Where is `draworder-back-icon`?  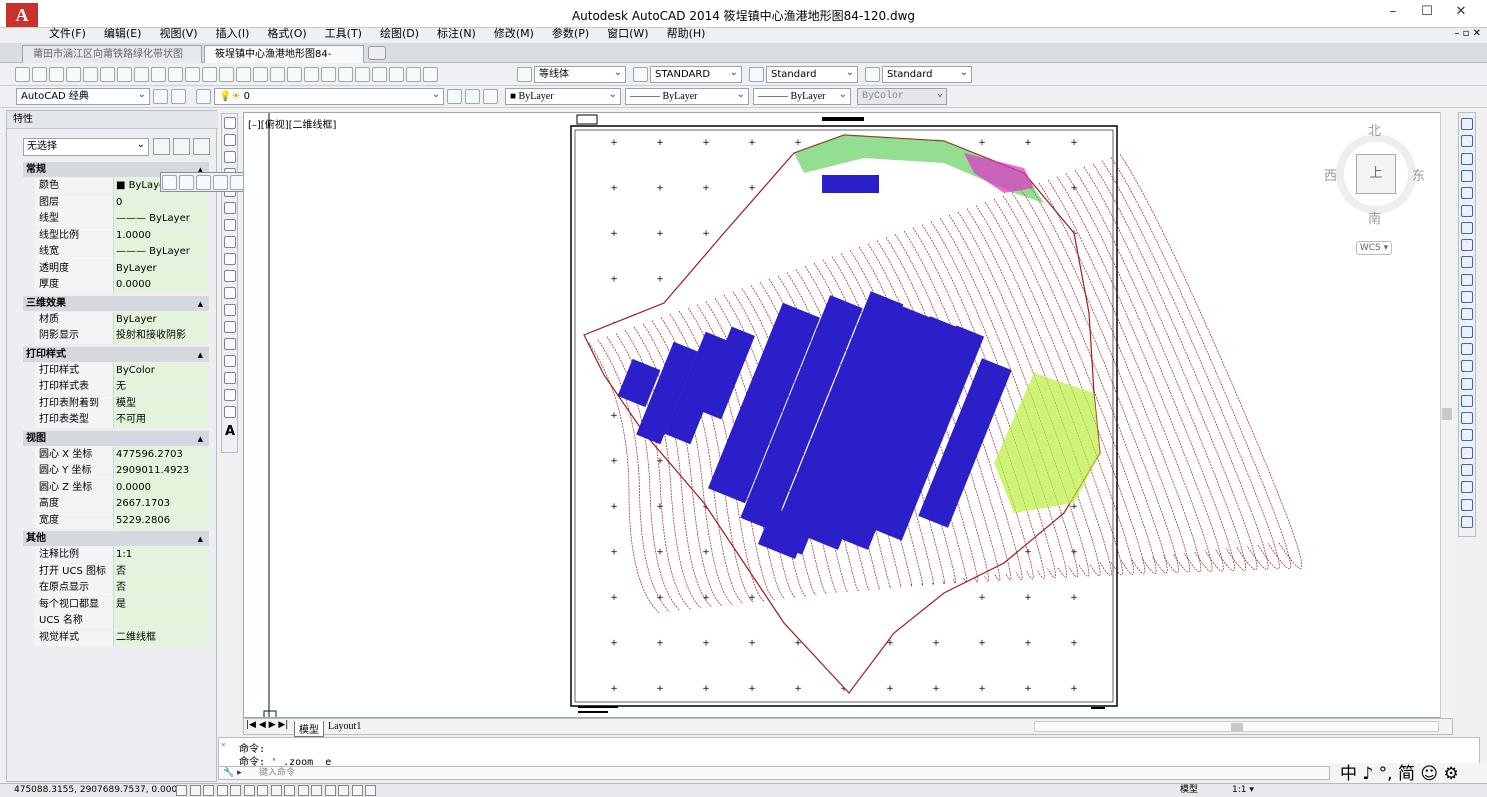 draworder-back-icon is located at coordinates (1467, 452).